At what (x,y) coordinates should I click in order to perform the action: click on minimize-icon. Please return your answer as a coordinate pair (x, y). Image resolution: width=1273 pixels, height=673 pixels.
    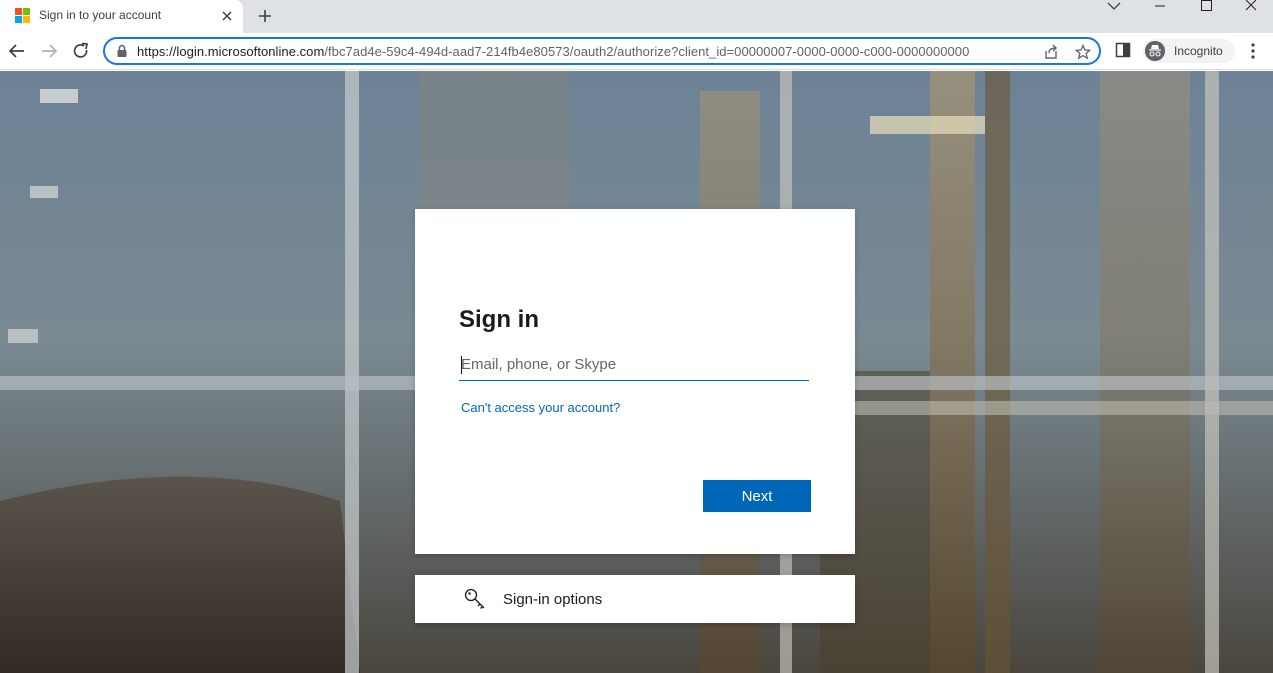
    Looking at the image, I should click on (1160, 7).